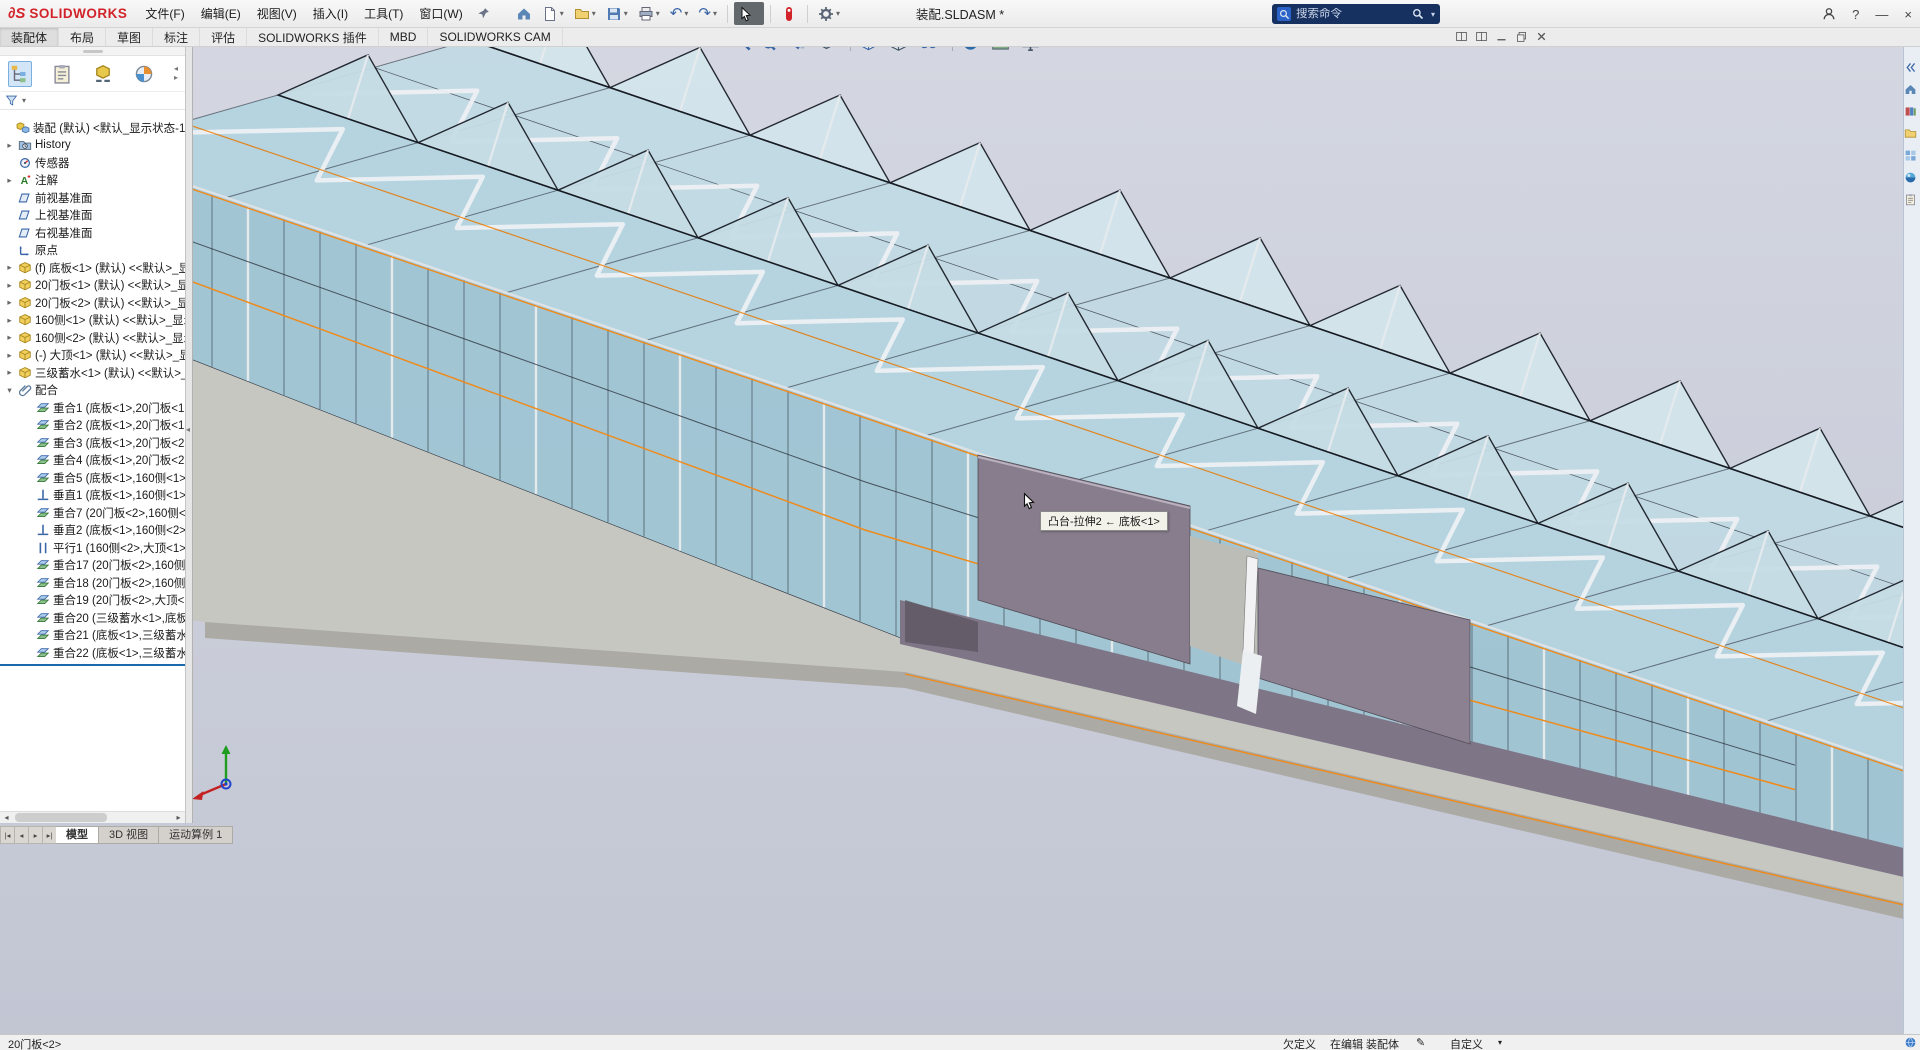  Describe the element at coordinates (1912, 69) in the screenshot. I see `collapse-taskpane-button` at that location.